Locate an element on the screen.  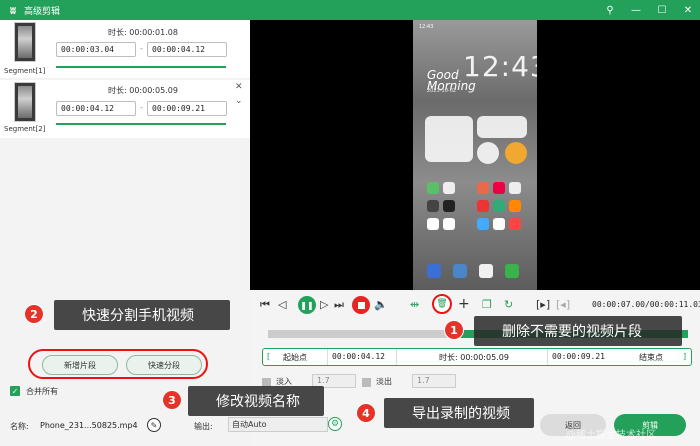
segment-label: Segment[1] is located at coordinates (25, 71).